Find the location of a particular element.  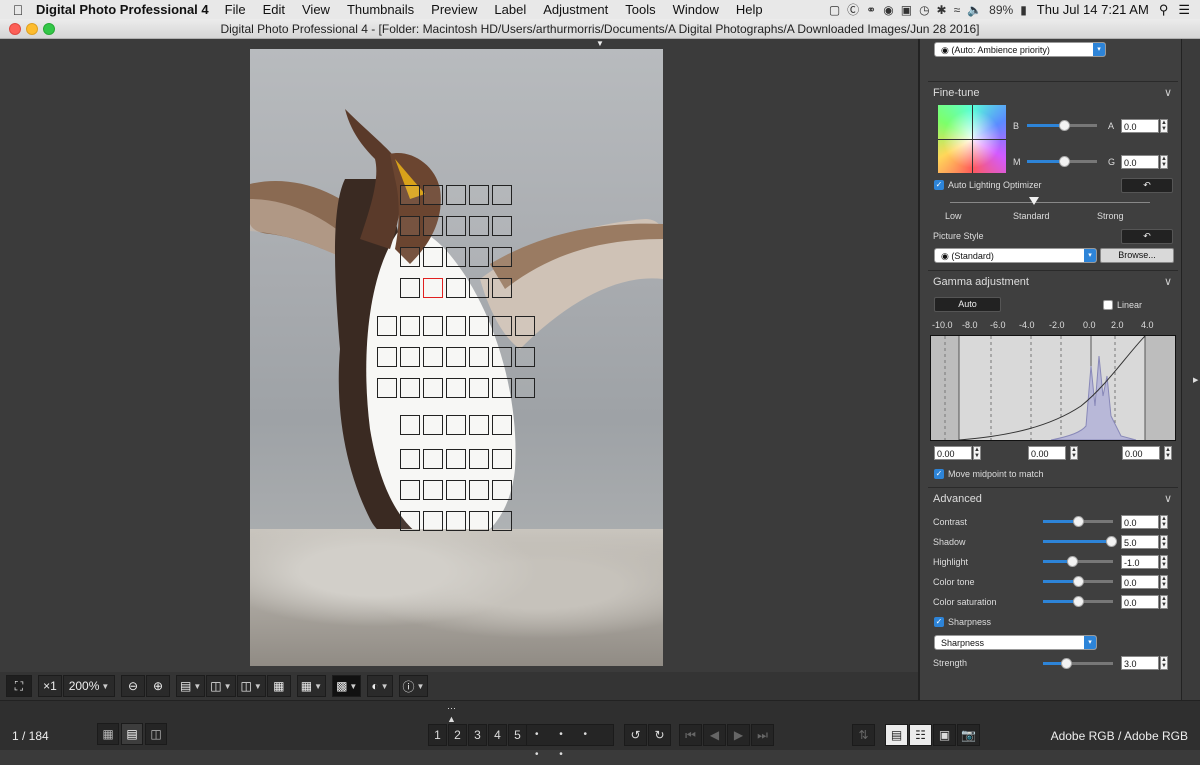

menu-preview: Preview is located at coordinates (454, 9).